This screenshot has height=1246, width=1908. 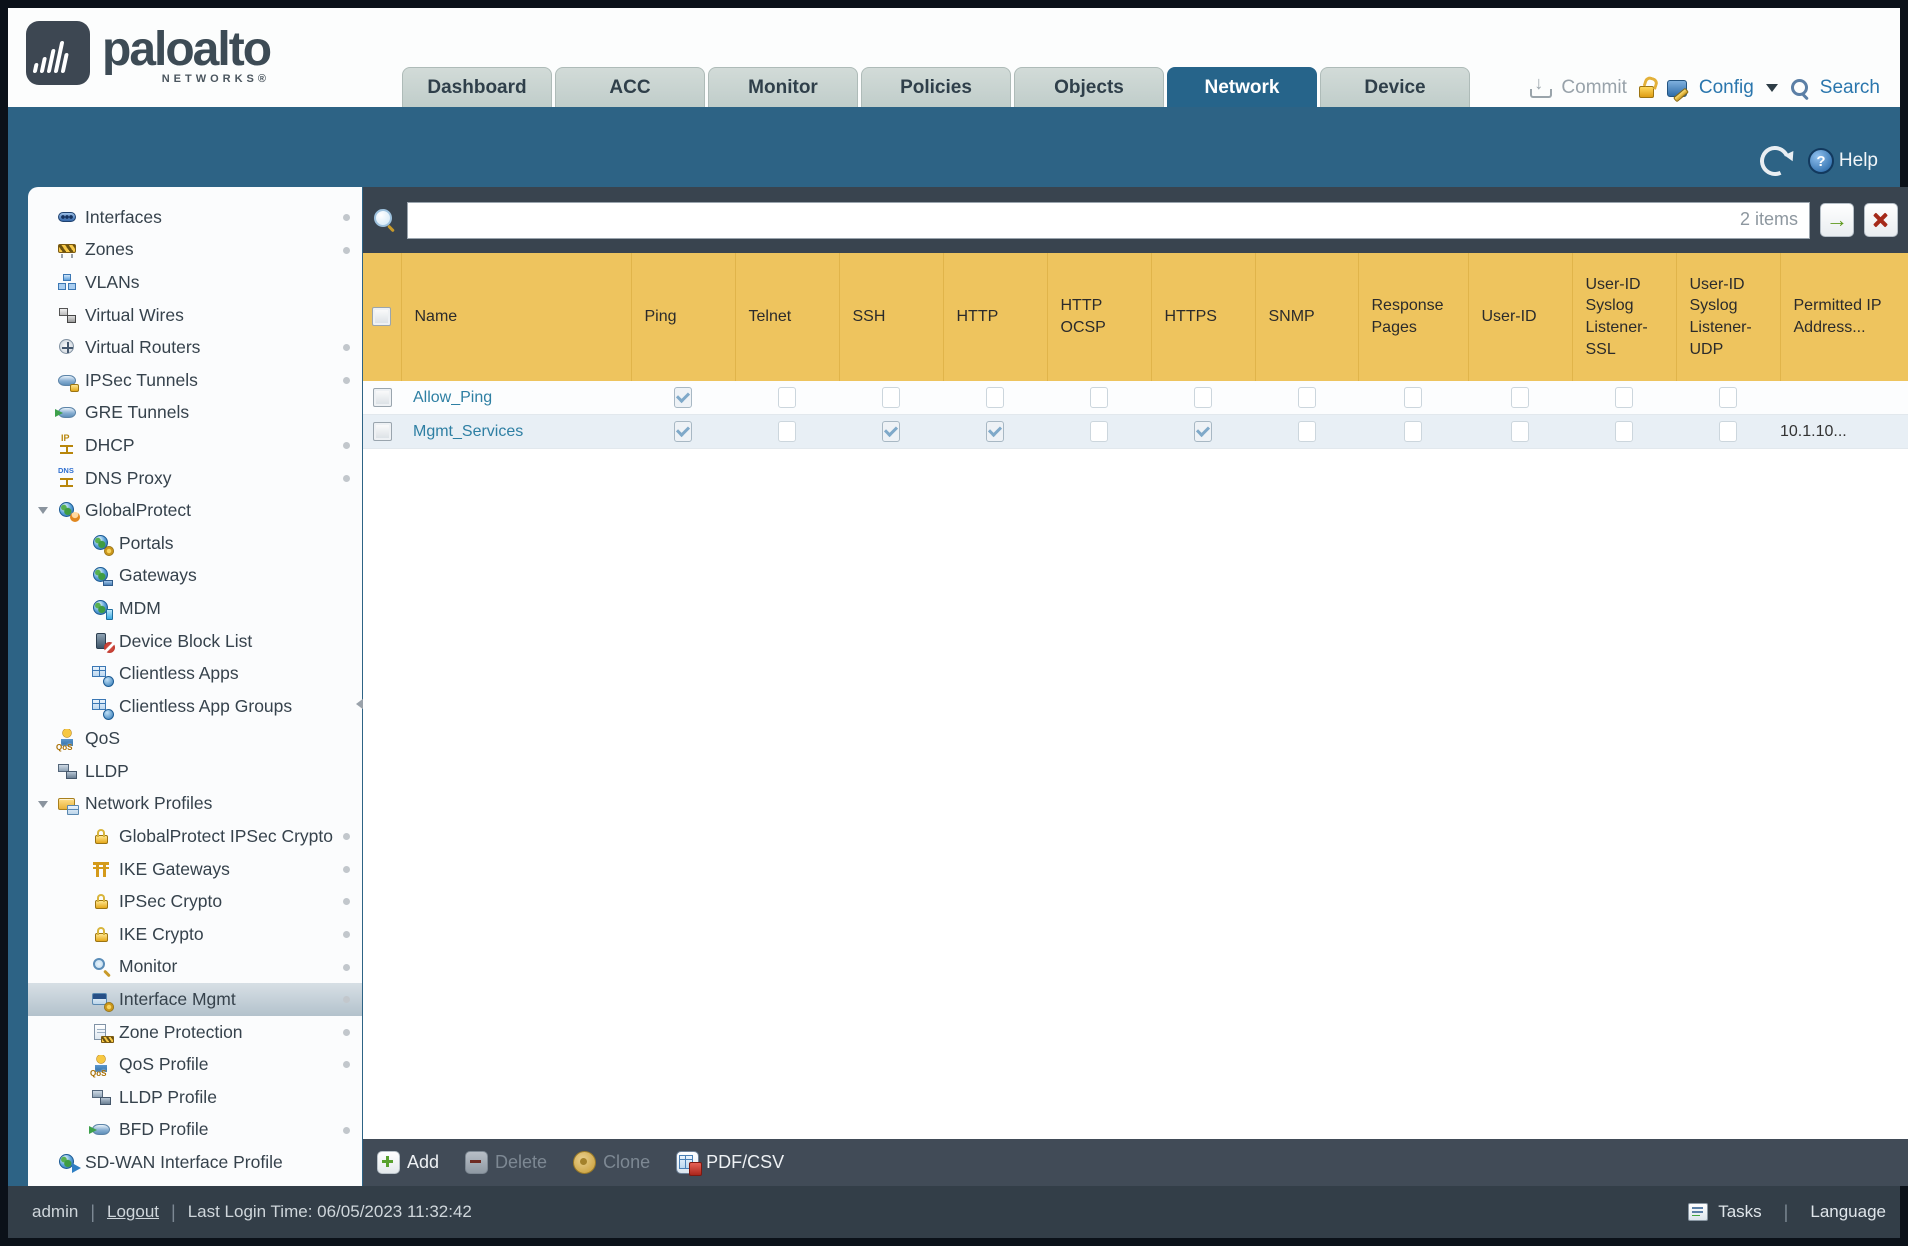 What do you see at coordinates (195, 413) in the screenshot?
I see `sidebar-item-gre-tunnels: GRE Tunnels` at bounding box center [195, 413].